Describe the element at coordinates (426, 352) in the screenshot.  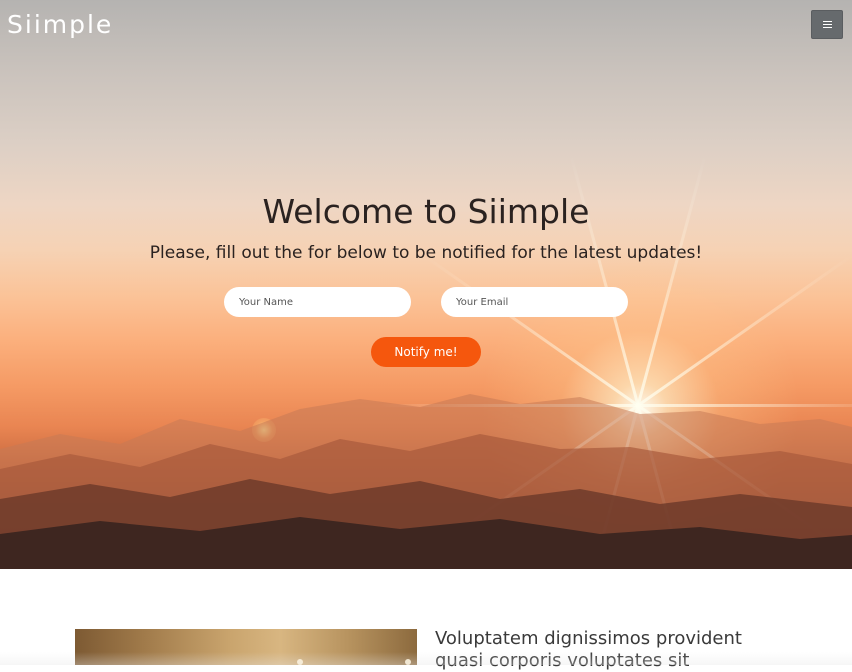
I see `notify-button: Notify me!` at that location.